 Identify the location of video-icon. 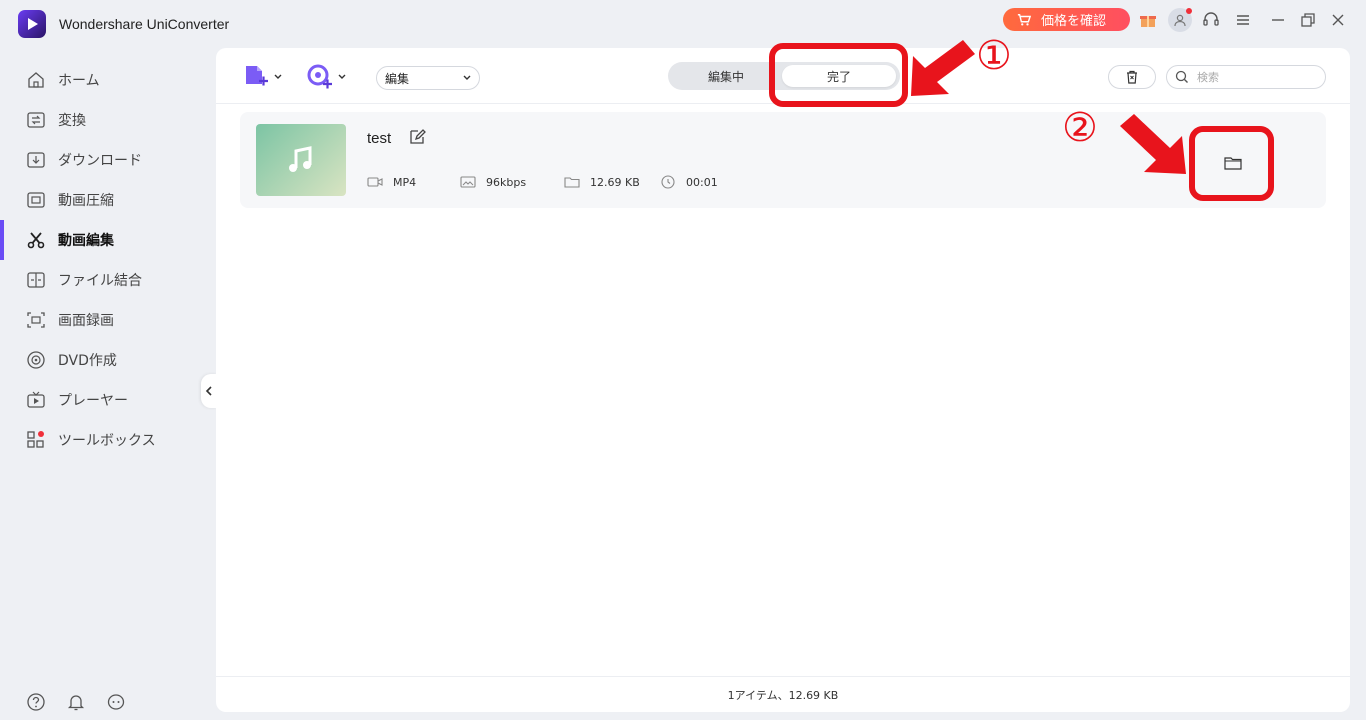
(375, 182).